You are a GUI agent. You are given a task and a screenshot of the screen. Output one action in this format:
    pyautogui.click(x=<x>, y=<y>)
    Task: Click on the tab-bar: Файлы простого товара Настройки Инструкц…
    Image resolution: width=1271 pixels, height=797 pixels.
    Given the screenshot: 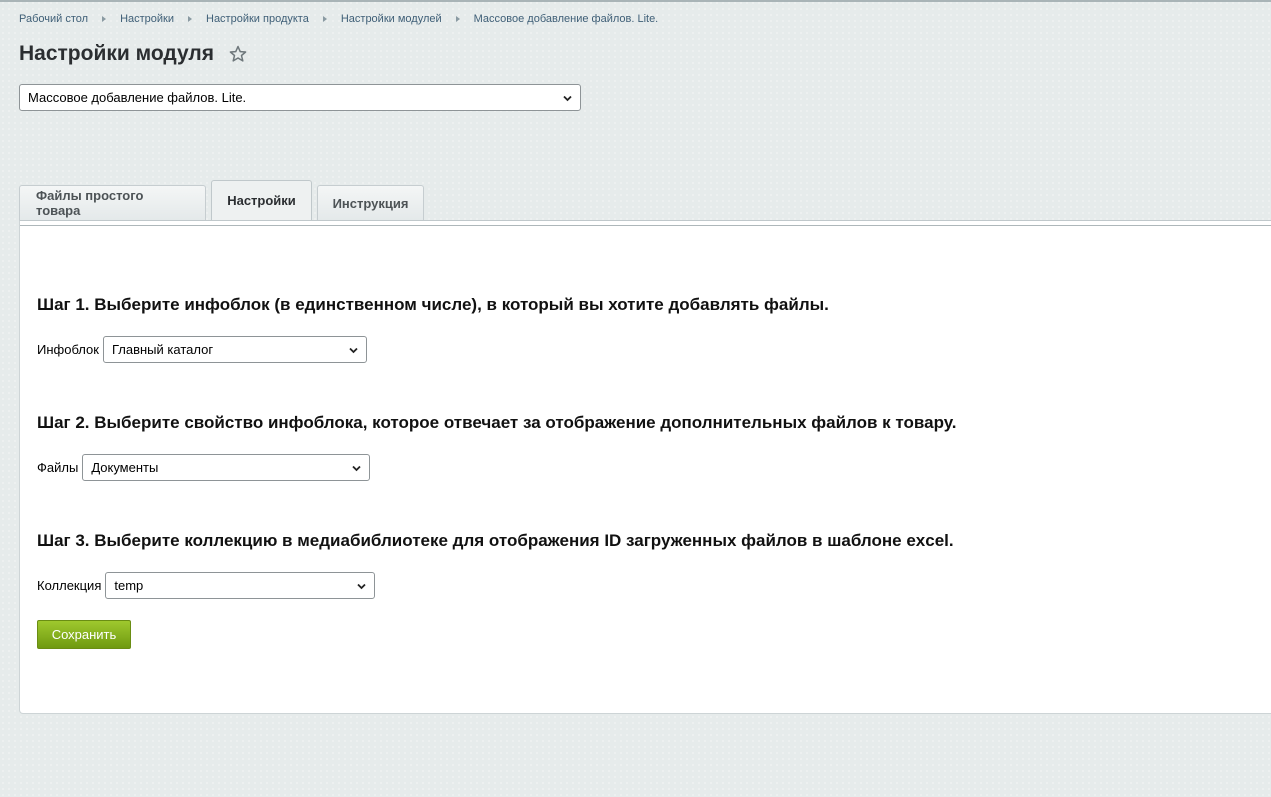 What is the action you would take?
    pyautogui.click(x=224, y=200)
    